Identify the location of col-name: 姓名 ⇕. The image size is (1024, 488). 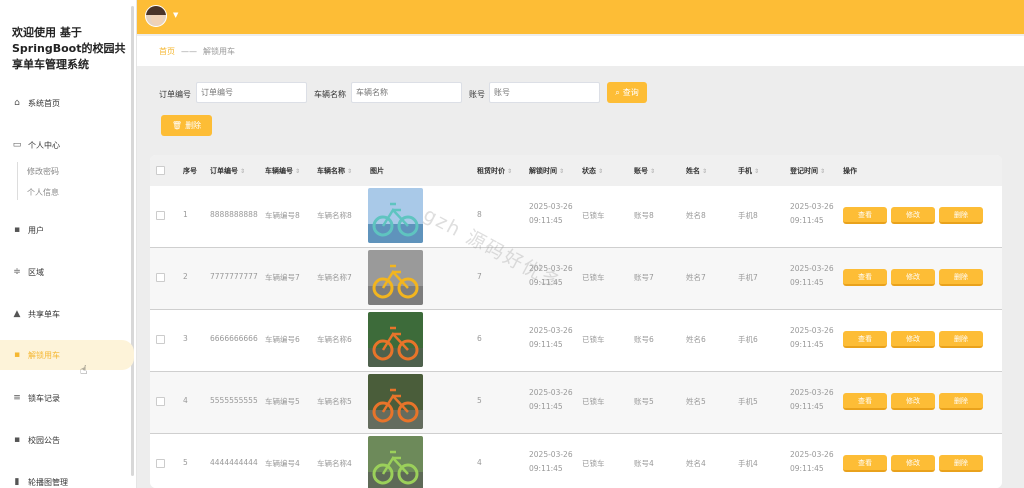
(696, 171).